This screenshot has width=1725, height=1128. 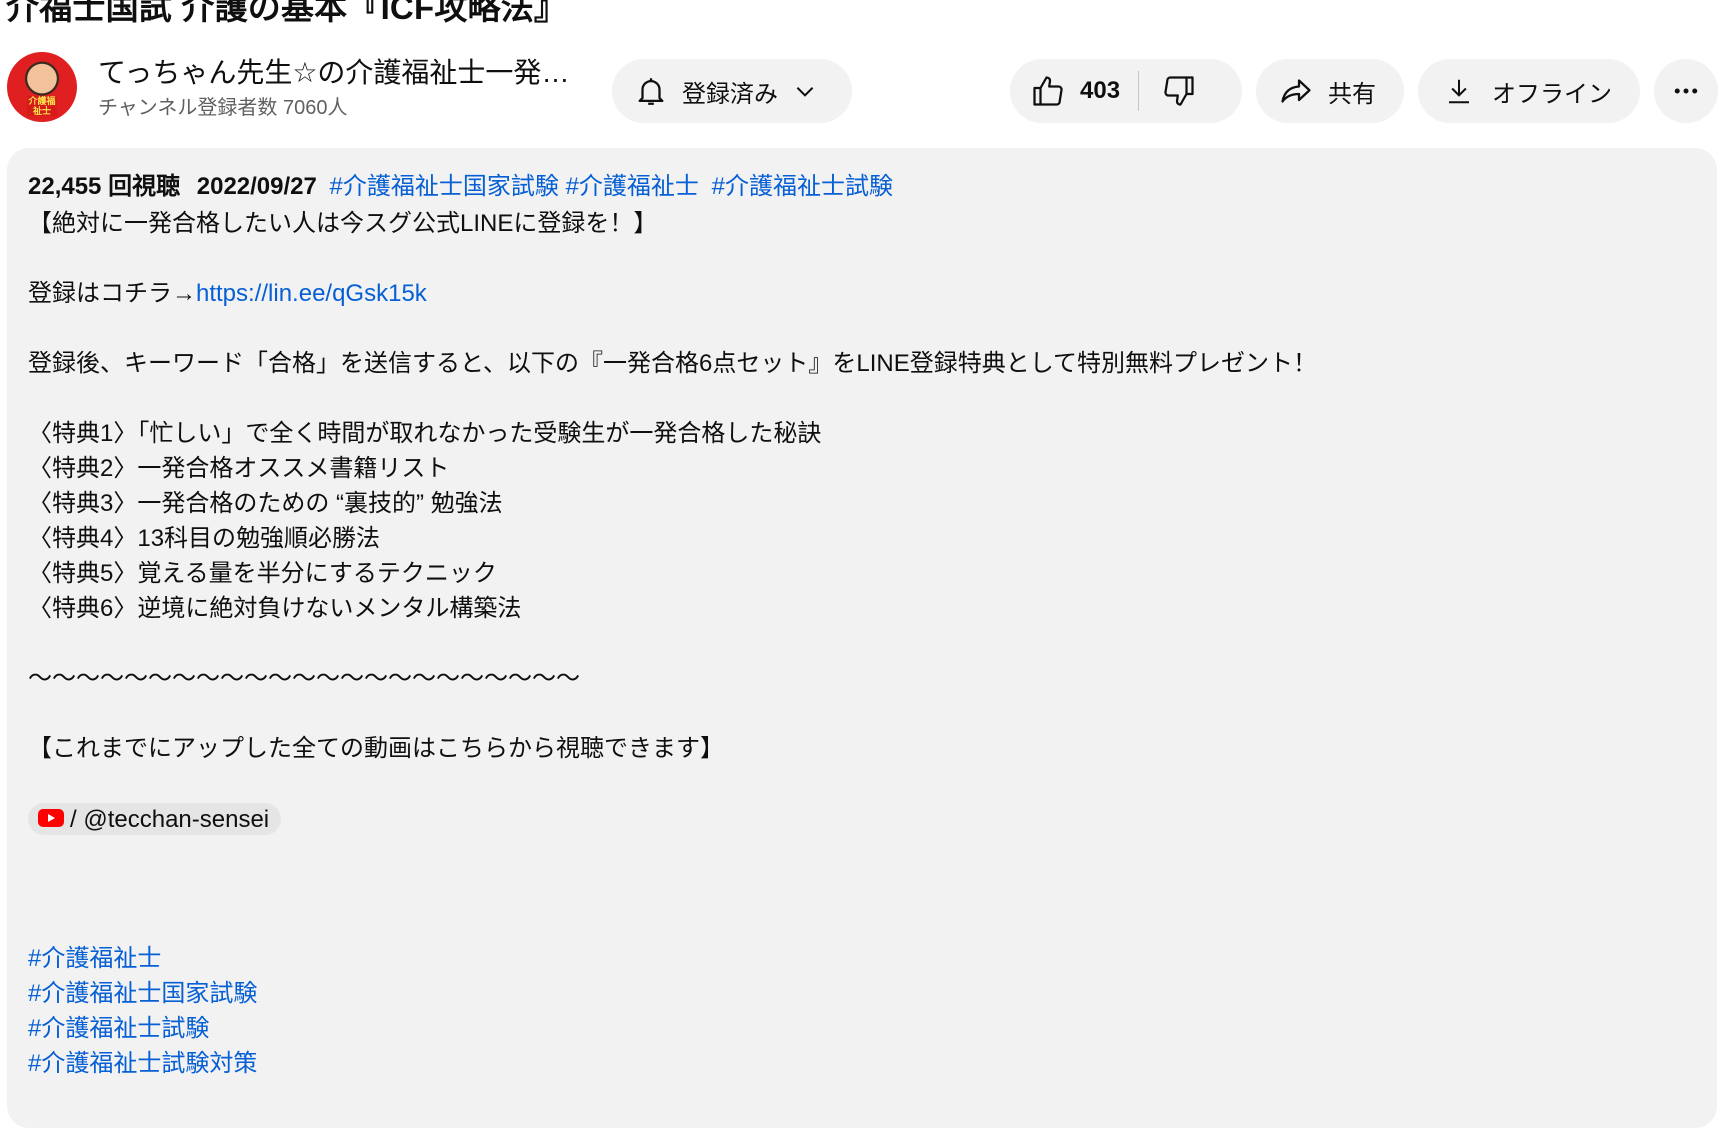 I want to click on videos-line: 【これまでにアップした全ての動画はこちらから視聴できます】, so click(x=376, y=748).